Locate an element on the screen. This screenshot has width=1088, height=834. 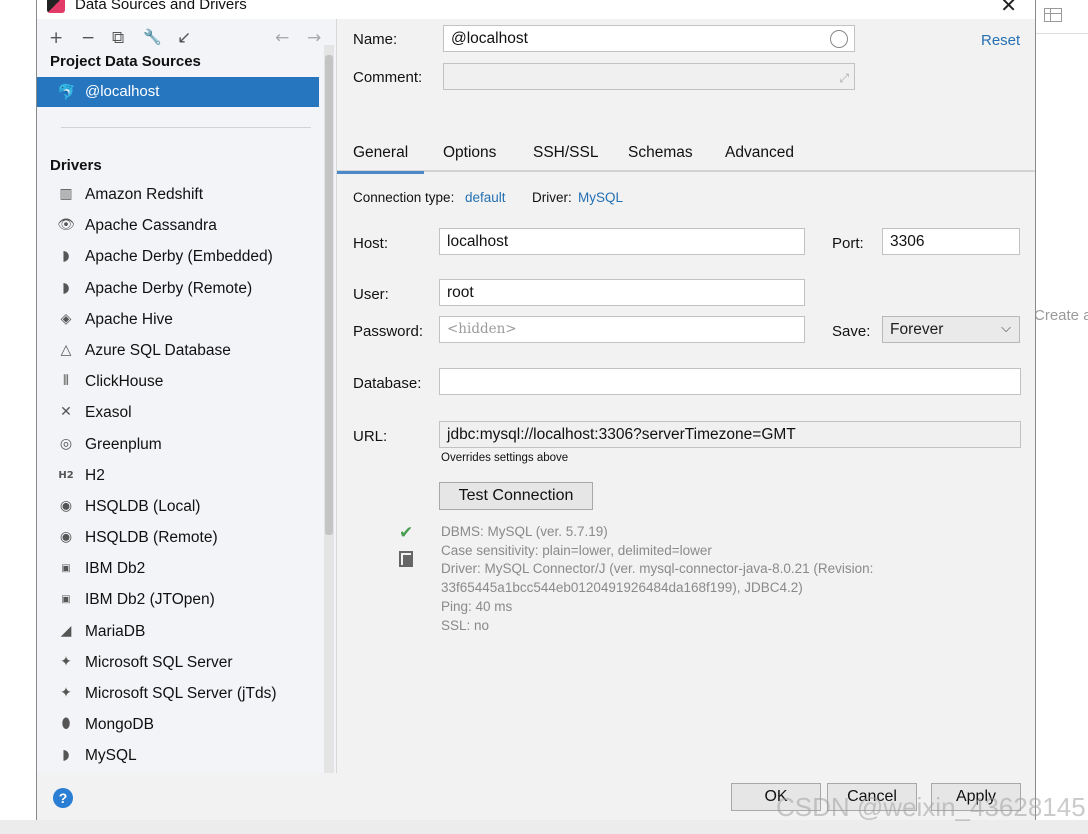
driver-item: ◗ Apache Derby (Remote) is located at coordinates (182, 289).